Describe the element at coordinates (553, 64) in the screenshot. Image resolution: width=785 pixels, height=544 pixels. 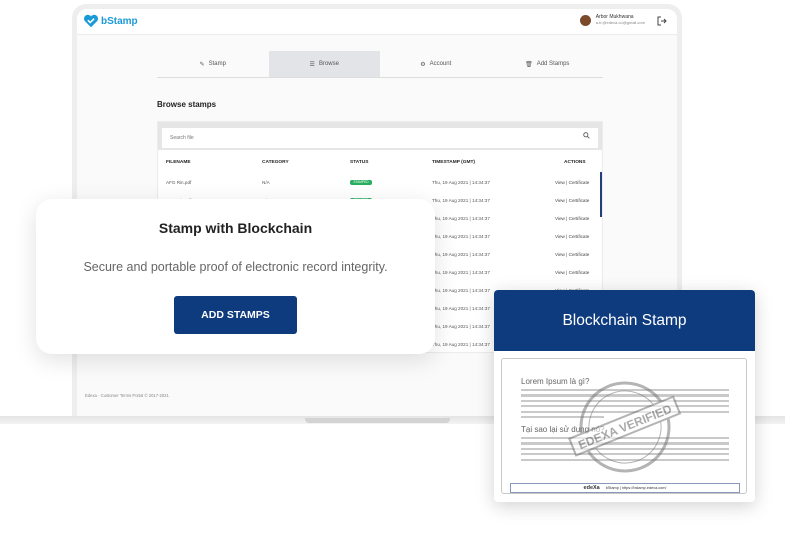
I see `tab-label: Add Stamps` at that location.